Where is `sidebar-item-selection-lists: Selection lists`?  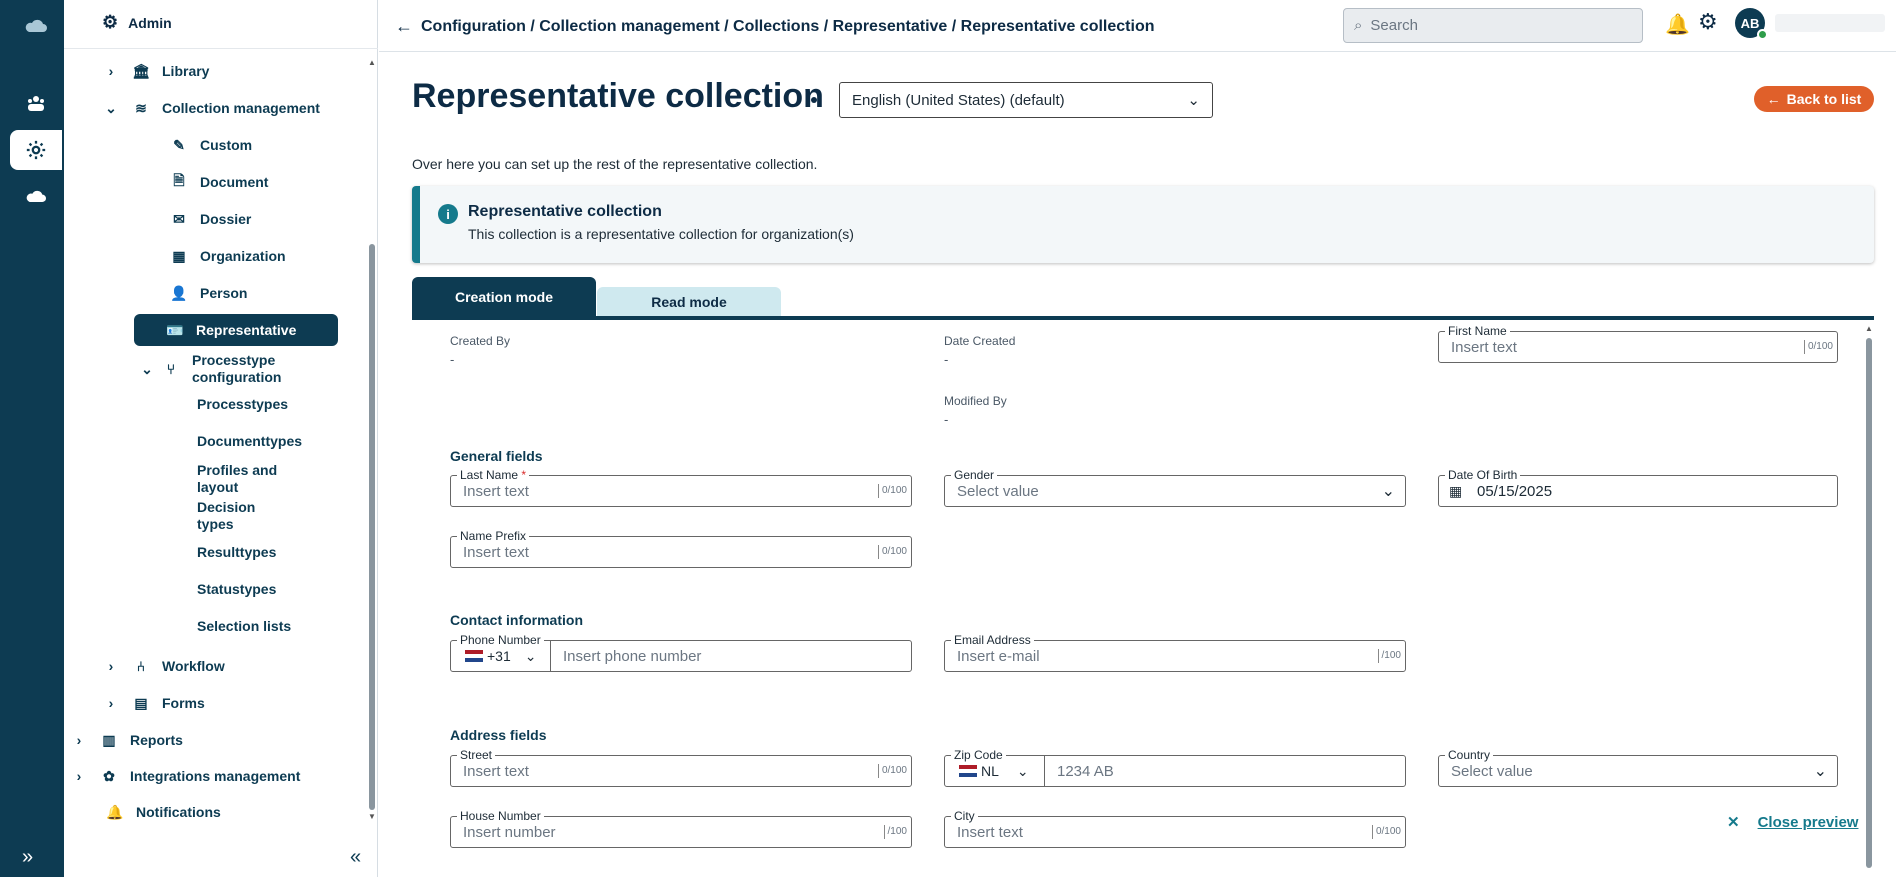
sidebar-item-selection-lists: Selection lists is located at coordinates (244, 626).